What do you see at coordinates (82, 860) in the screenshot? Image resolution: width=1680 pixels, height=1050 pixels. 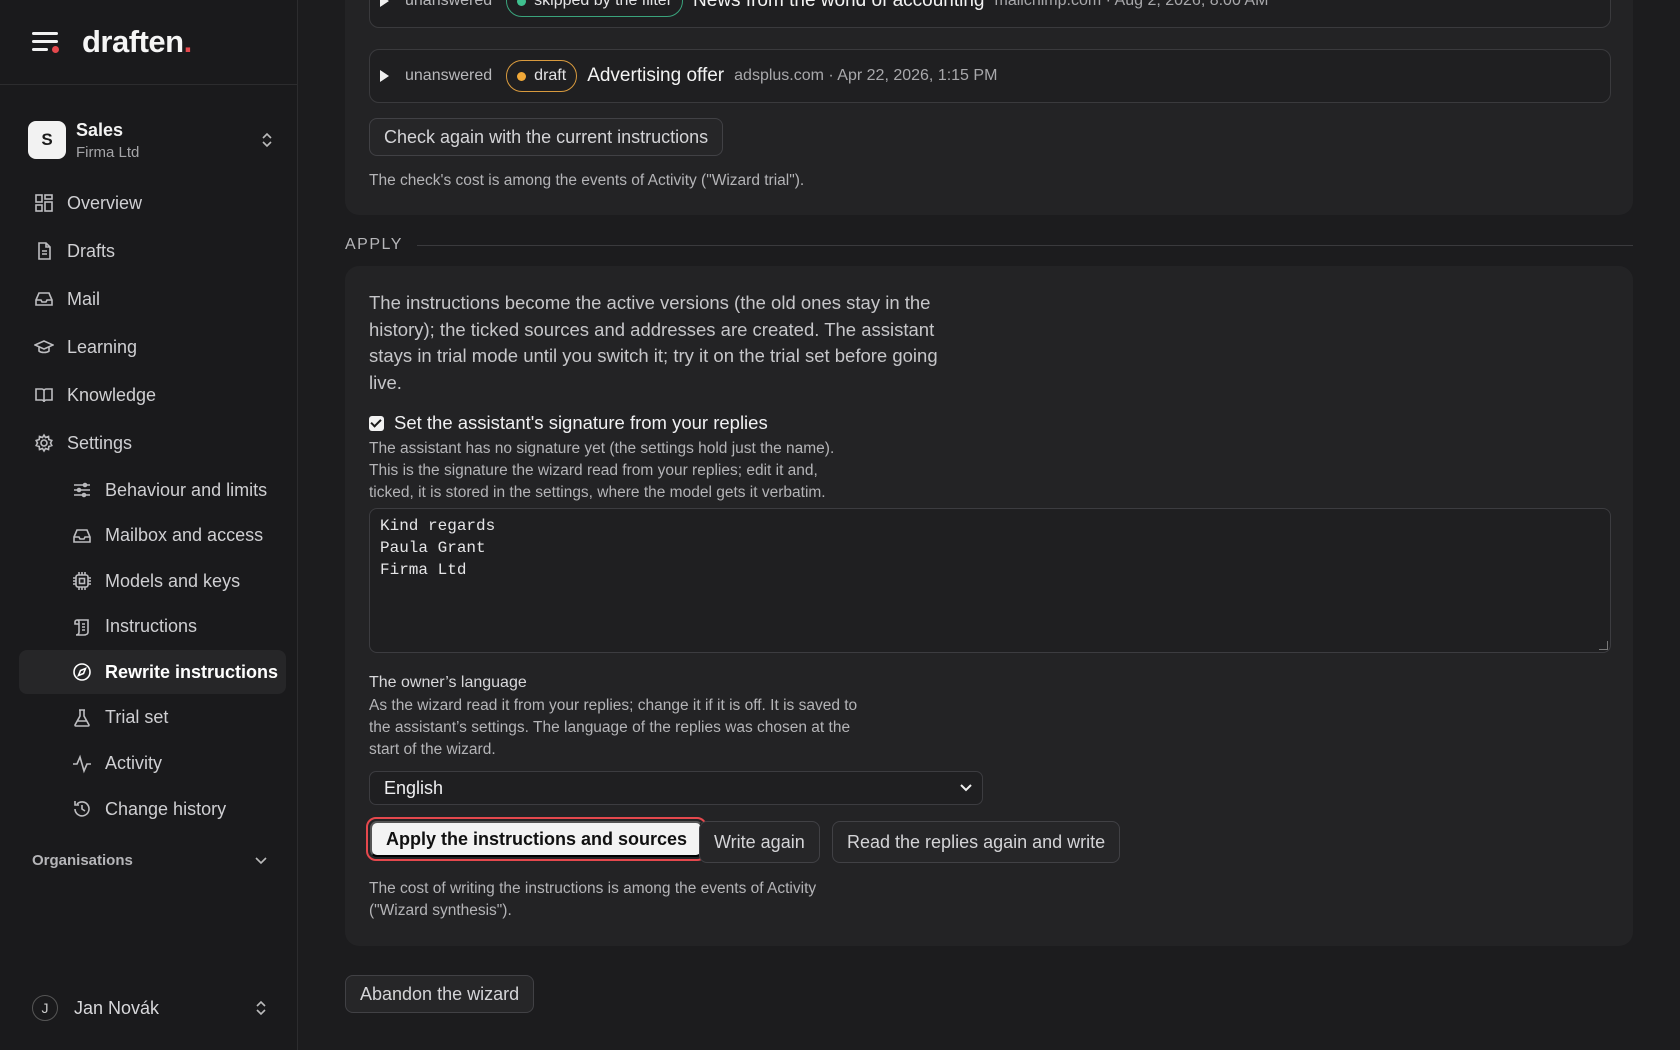 I see `organisations-label: Organisations` at bounding box center [82, 860].